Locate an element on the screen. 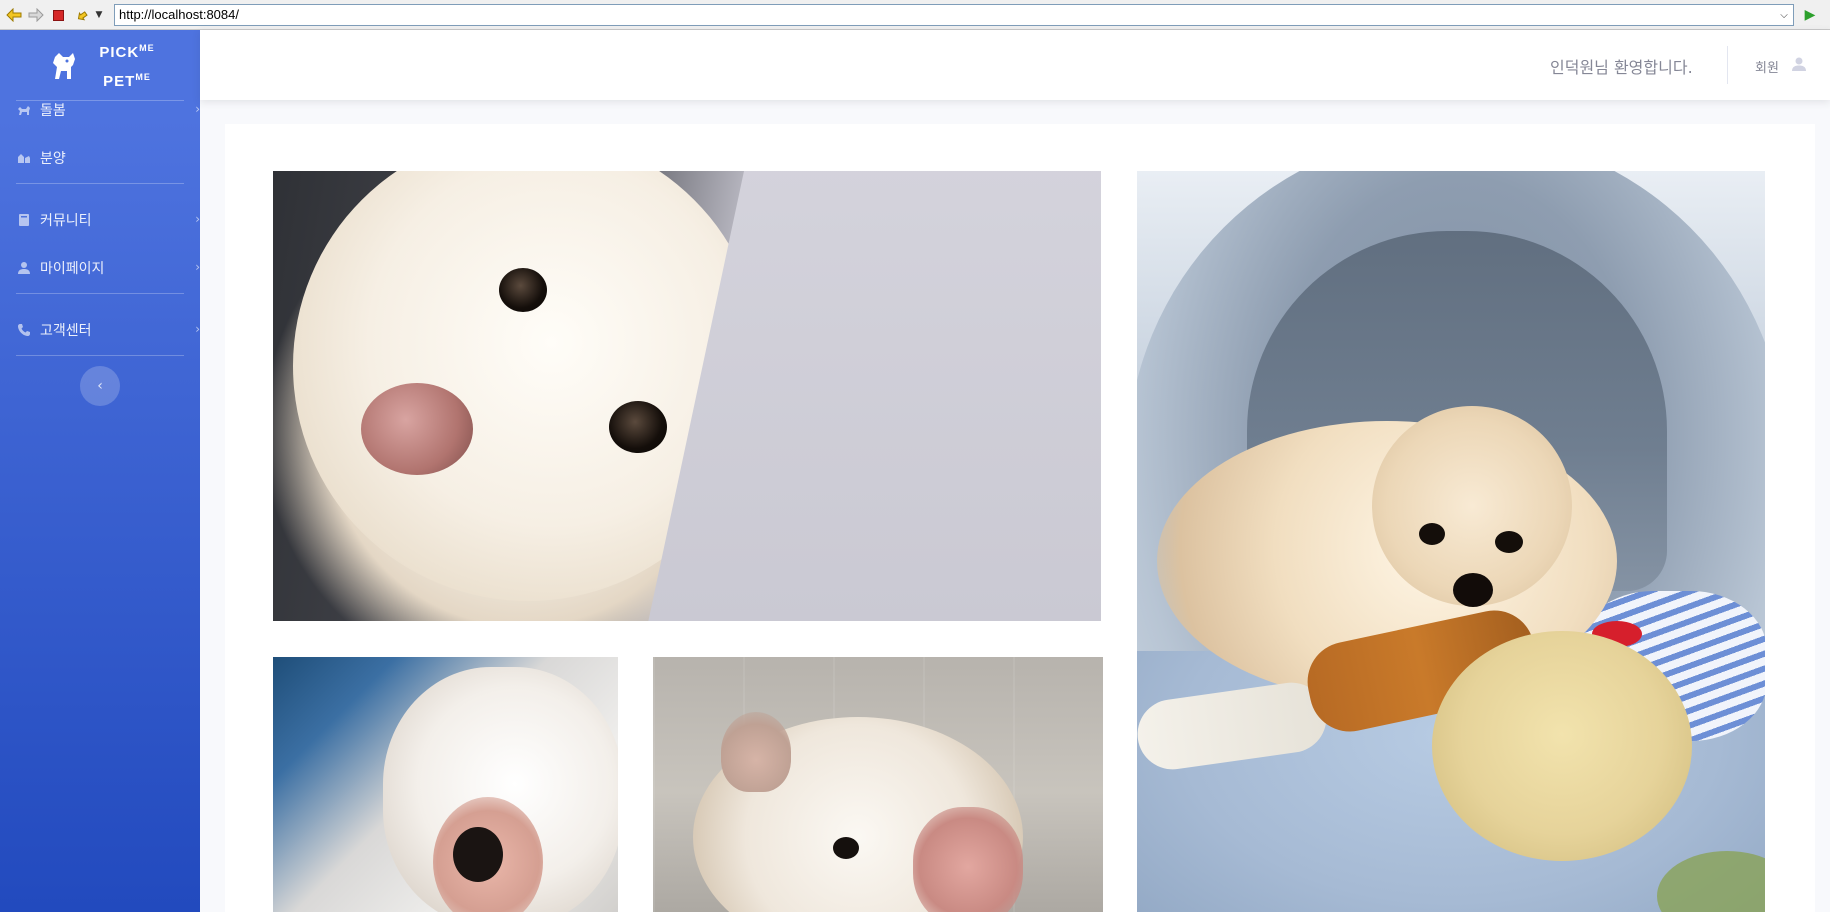 This screenshot has height=912, width=1830. brand-line1: PICK is located at coordinates (119, 52).